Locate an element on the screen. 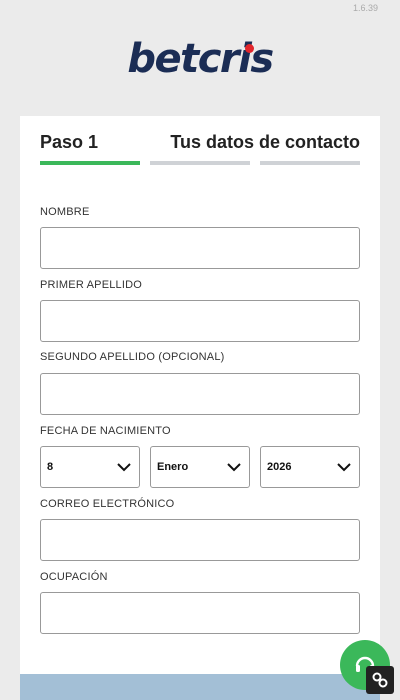 This screenshot has height=700, width=400. link-icon is located at coordinates (380, 680).